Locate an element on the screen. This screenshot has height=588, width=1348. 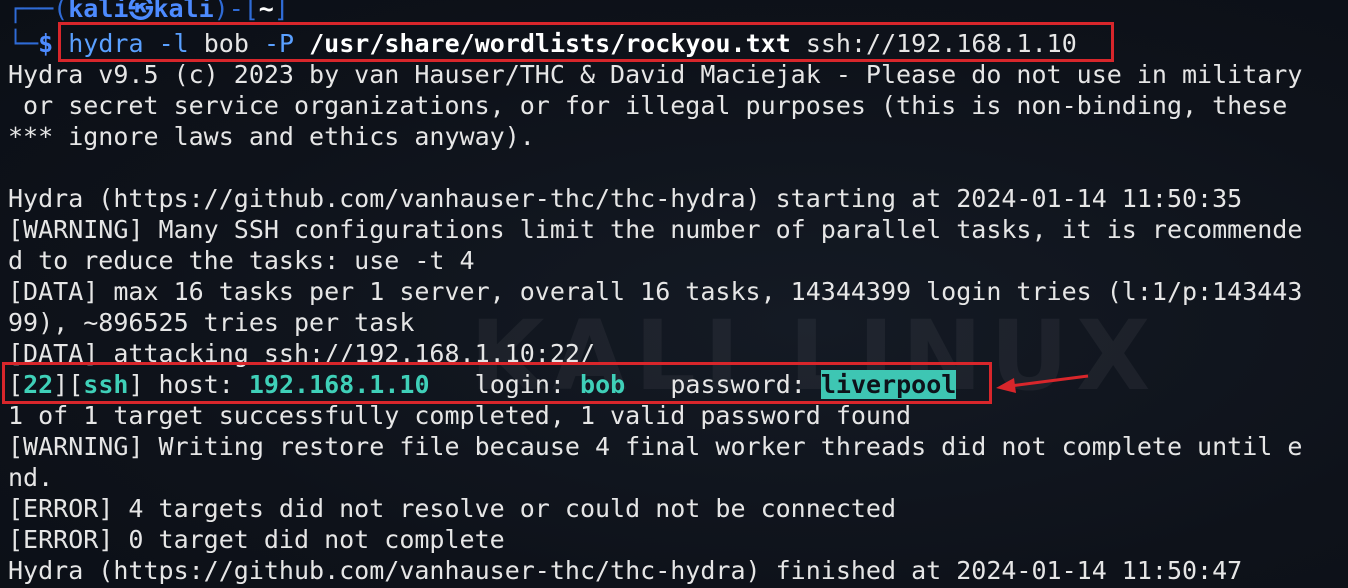
output-data-2: [DATA] attacking ssh://192.168.1.10:22/ is located at coordinates (301, 353).